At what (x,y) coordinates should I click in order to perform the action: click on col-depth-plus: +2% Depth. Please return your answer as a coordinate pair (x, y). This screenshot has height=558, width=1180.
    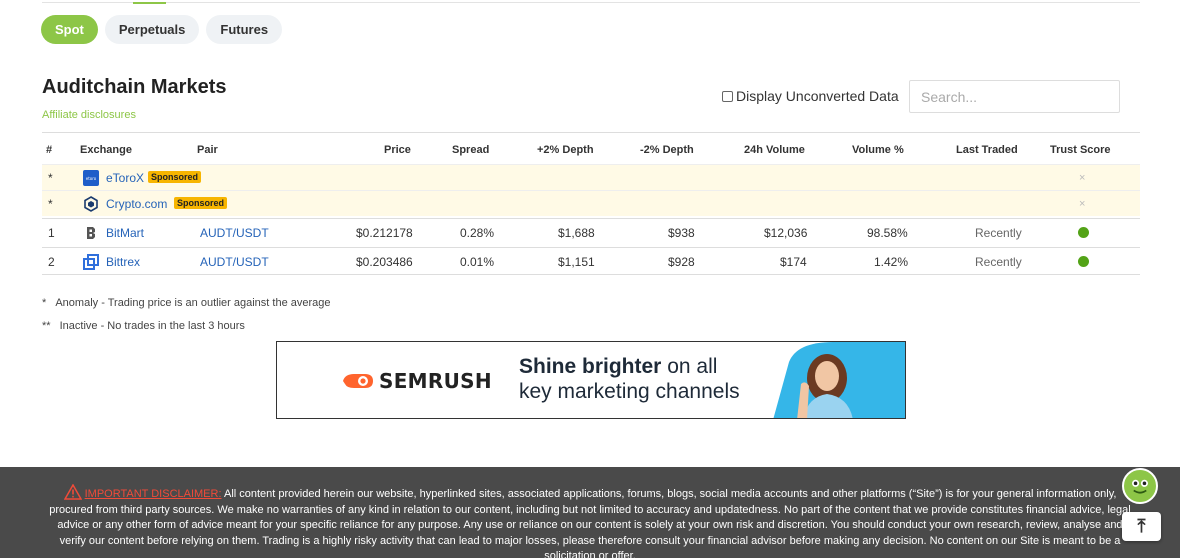
    Looking at the image, I should click on (565, 150).